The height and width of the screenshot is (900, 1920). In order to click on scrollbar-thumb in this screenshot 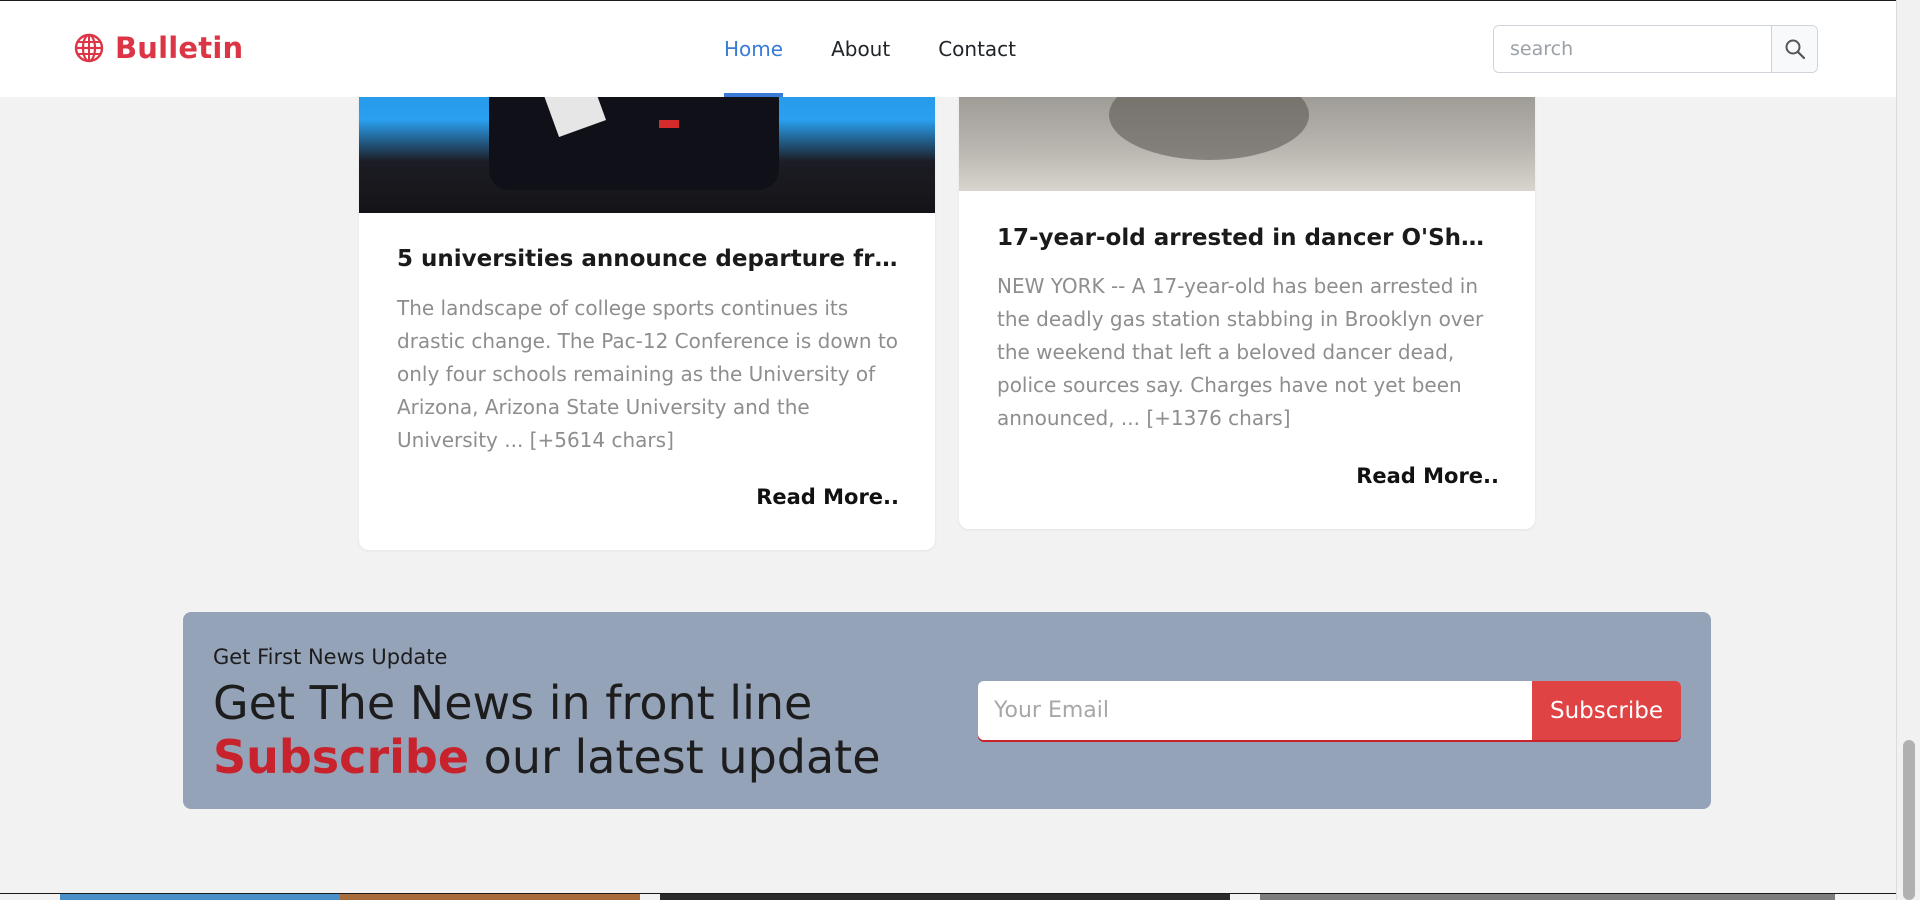, I will do `click(1909, 820)`.